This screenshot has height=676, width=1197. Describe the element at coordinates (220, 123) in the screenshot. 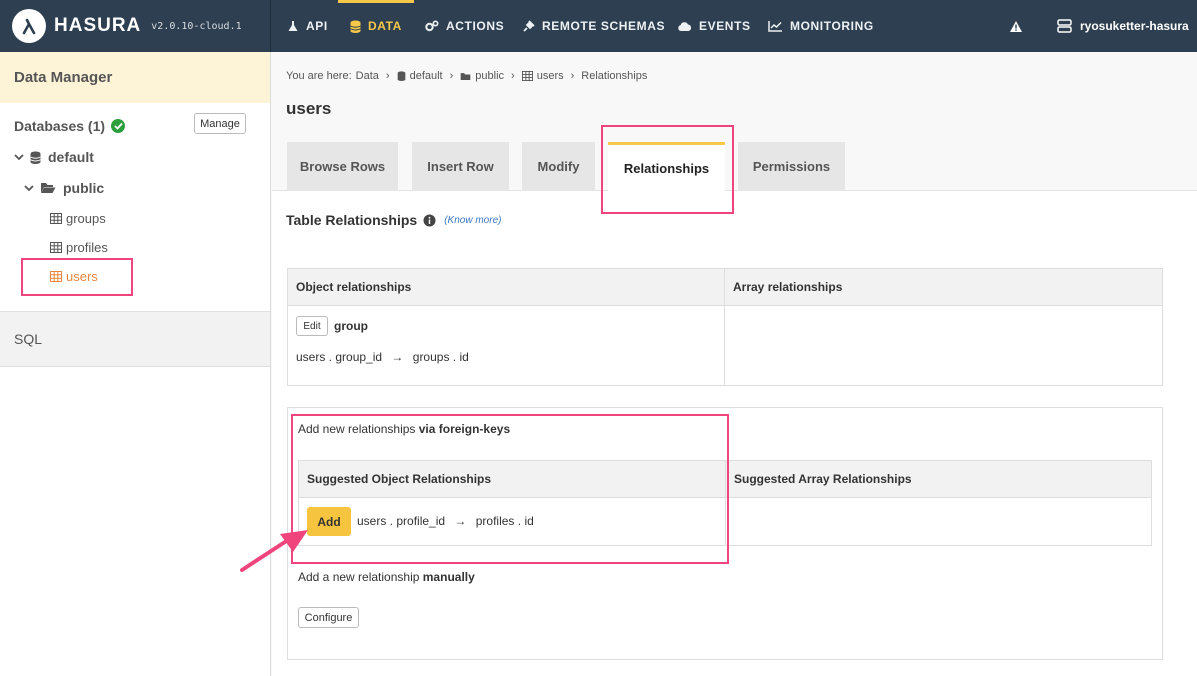

I see `manage-button: Manage` at that location.